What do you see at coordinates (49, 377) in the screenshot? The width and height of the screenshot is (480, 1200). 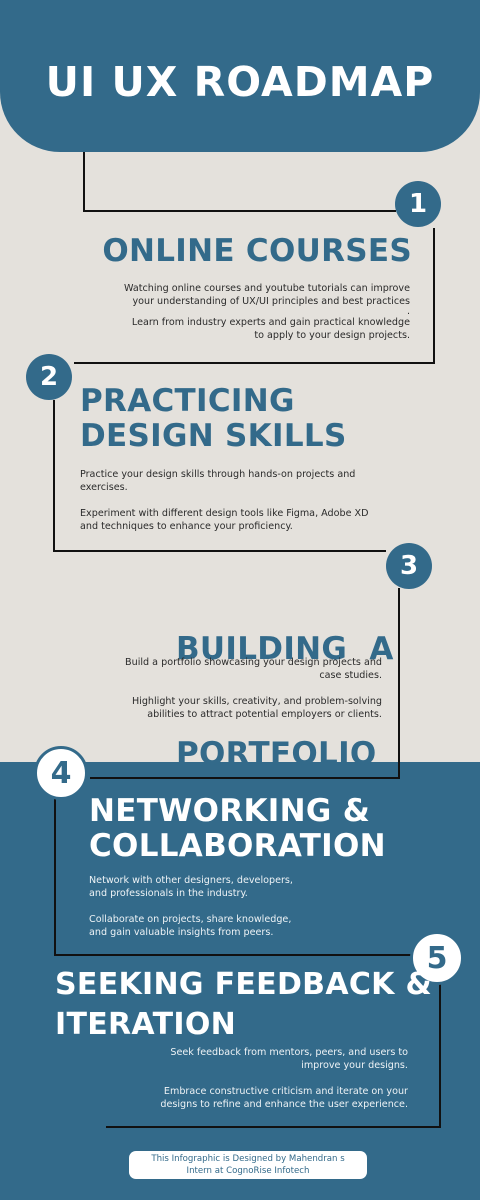 I see `step-number-badge: 2` at bounding box center [49, 377].